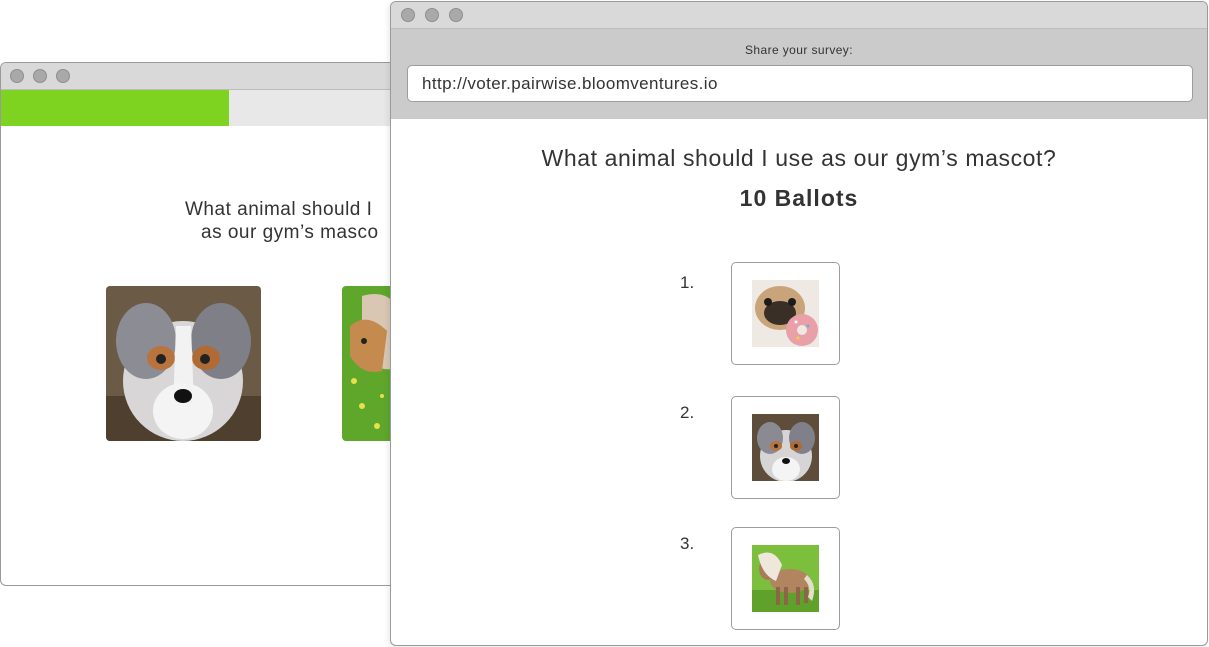 The image size is (1209, 647). Describe the element at coordinates (800, 83) in the screenshot. I see `share-url-field` at that location.